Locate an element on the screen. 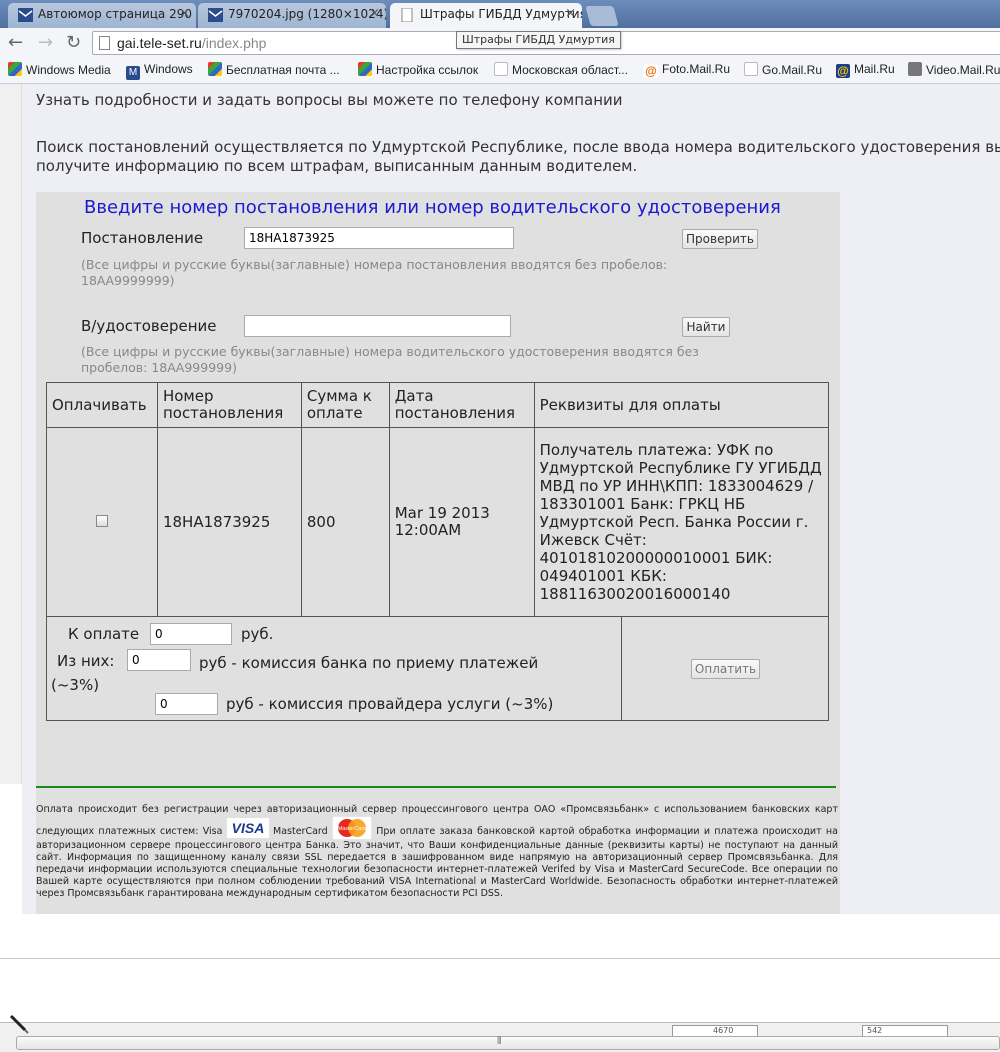  total-currency: руб. is located at coordinates (257, 634).